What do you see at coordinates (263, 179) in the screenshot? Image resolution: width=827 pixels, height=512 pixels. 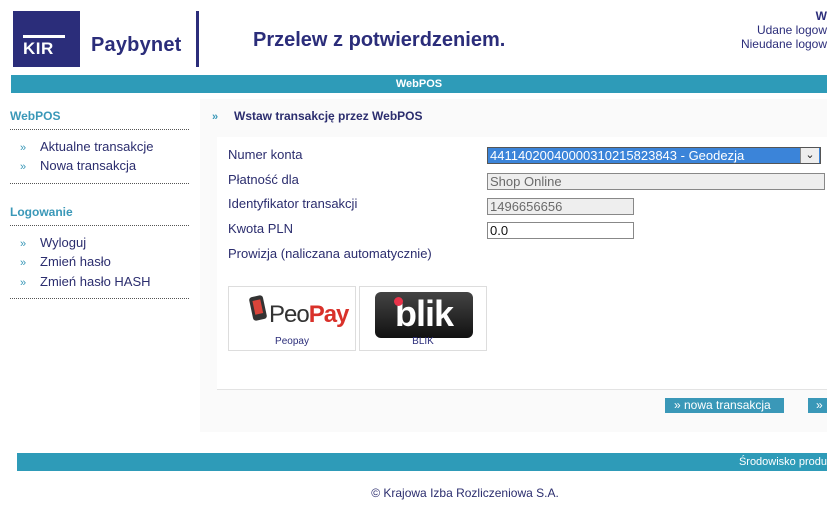 I see `payee-label: Płatność dla` at bounding box center [263, 179].